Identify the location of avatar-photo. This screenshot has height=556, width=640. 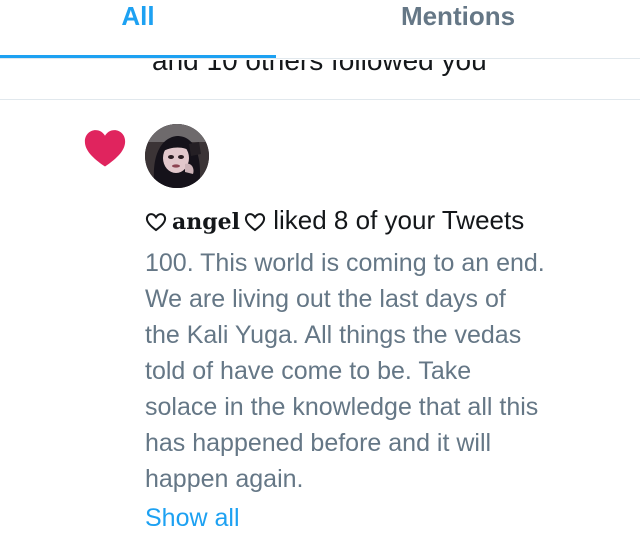
(177, 156).